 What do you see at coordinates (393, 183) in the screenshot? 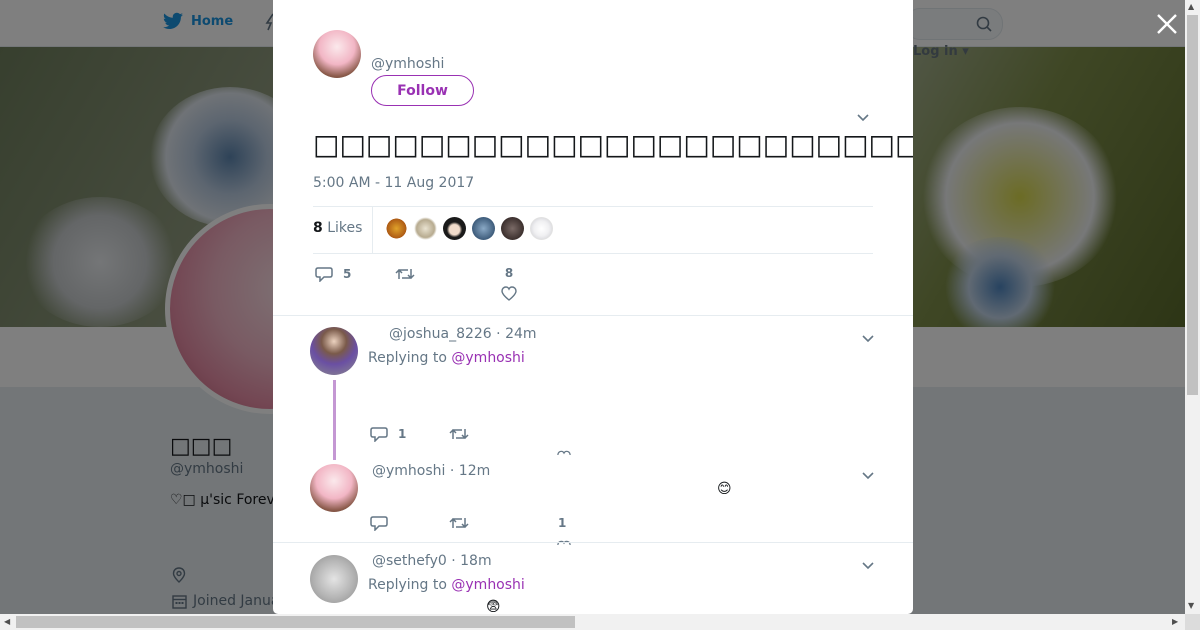
I see `tweet-timestamp: 5:00 AM - 11 Aug 2017` at bounding box center [393, 183].